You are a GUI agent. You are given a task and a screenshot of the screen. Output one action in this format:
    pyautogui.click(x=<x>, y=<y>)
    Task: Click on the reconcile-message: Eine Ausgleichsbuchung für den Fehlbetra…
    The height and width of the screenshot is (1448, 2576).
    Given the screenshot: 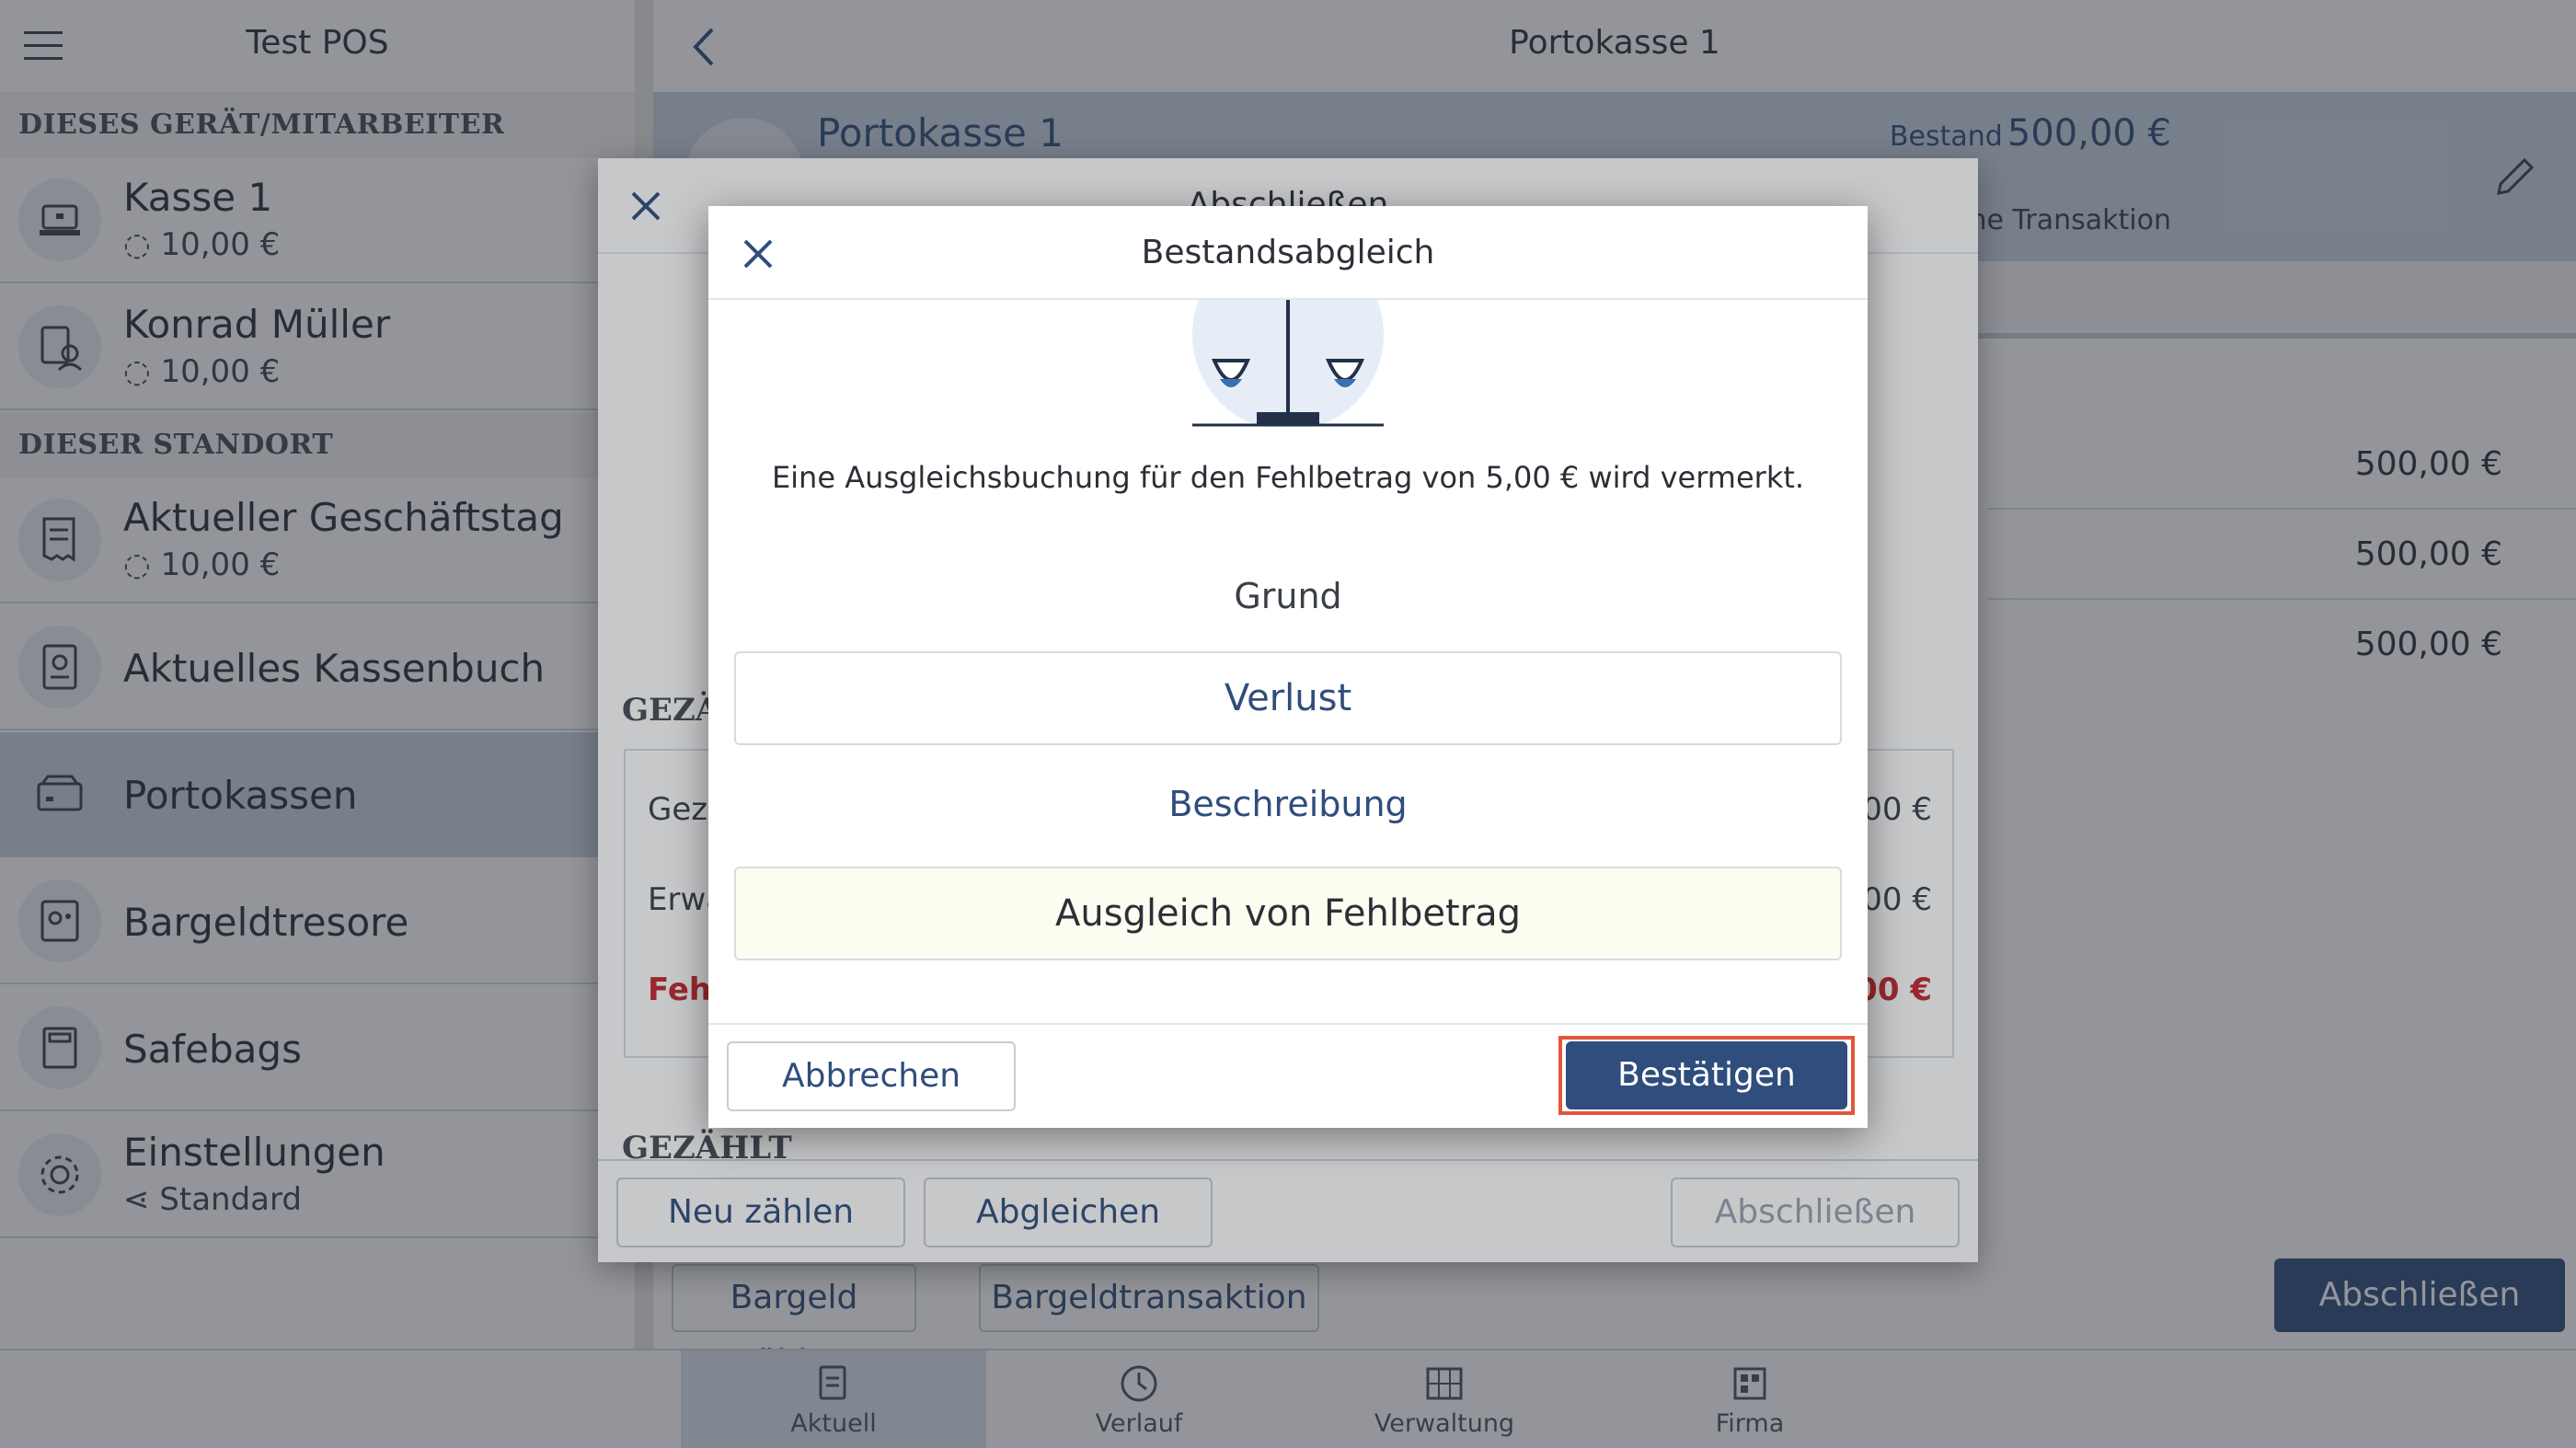 What is the action you would take?
    pyautogui.click(x=1288, y=477)
    